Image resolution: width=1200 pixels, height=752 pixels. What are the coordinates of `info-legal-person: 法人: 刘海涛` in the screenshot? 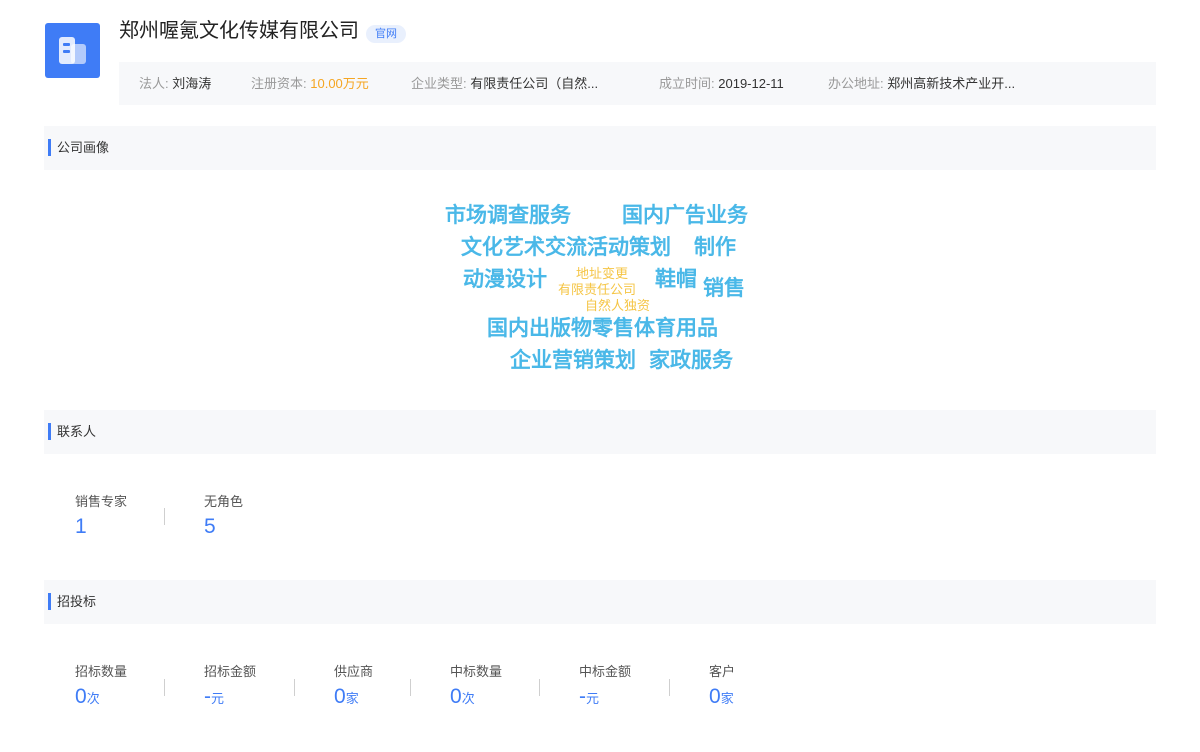 It's located at (175, 83).